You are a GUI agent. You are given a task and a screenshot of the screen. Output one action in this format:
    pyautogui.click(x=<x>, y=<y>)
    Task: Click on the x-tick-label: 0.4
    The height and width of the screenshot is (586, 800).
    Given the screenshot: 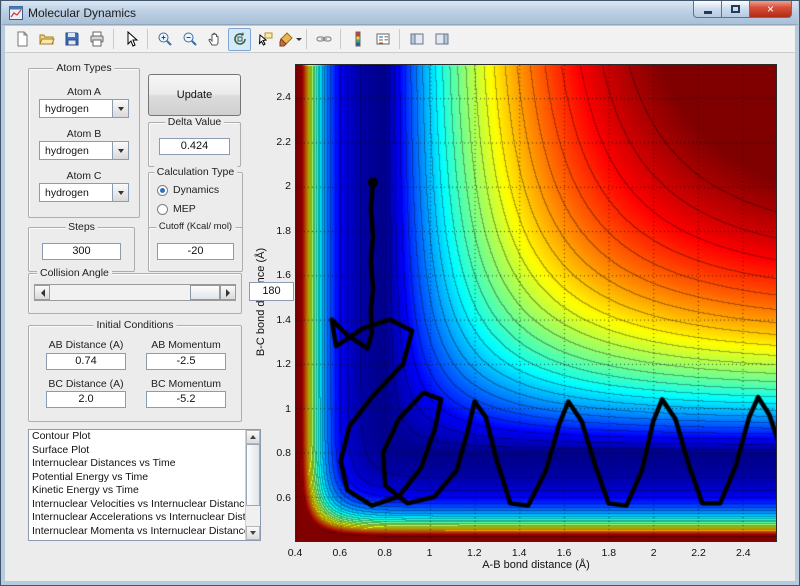 What is the action you would take?
    pyautogui.click(x=295, y=553)
    